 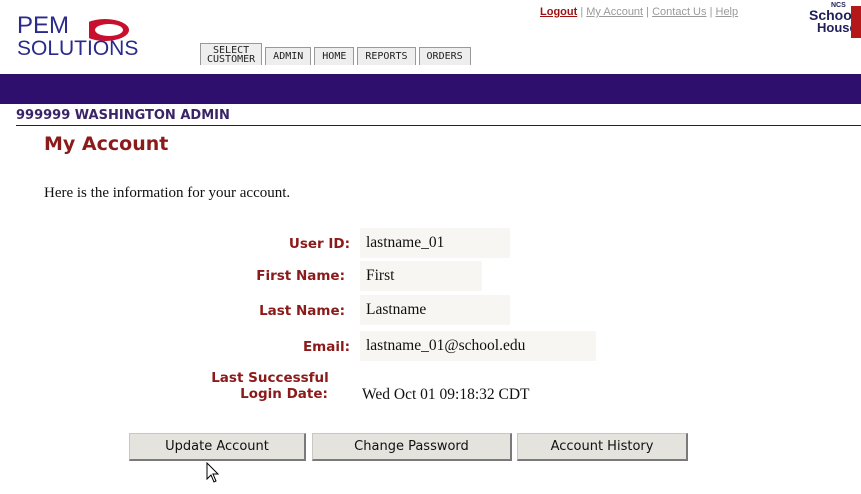 What do you see at coordinates (217, 447) in the screenshot?
I see `update-account-button: Update Account` at bounding box center [217, 447].